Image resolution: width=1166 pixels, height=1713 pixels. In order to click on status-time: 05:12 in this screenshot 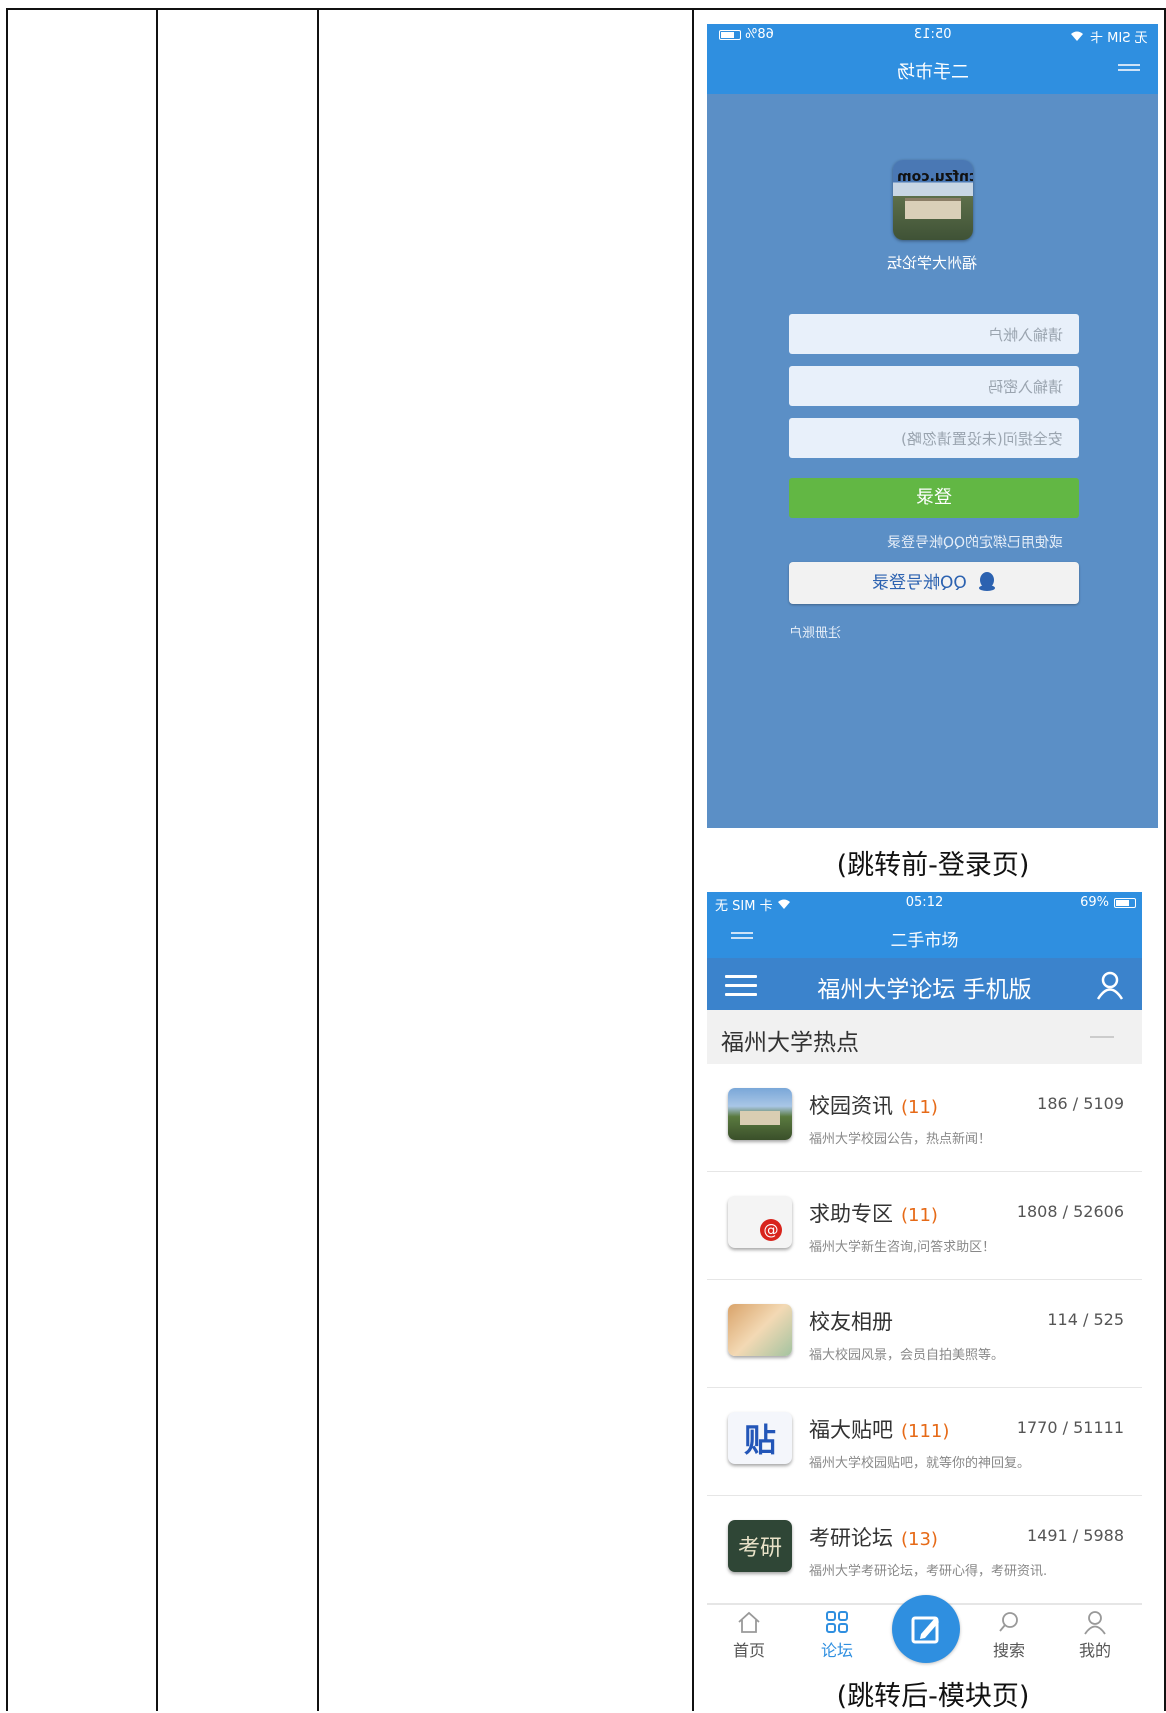, I will do `click(924, 902)`.